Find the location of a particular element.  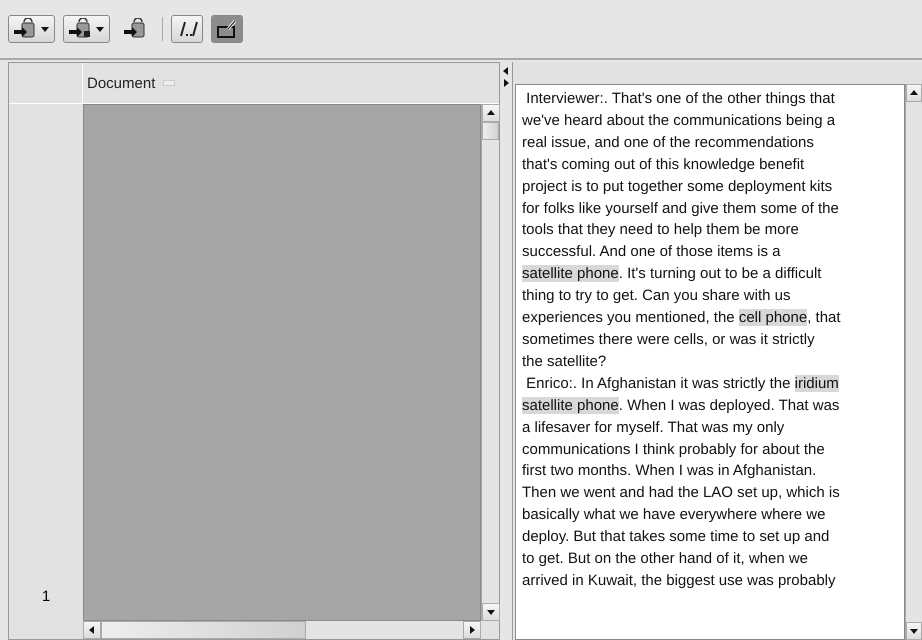

transcript-line: project is to put together some deployment kits is located at coordinates (678, 186).